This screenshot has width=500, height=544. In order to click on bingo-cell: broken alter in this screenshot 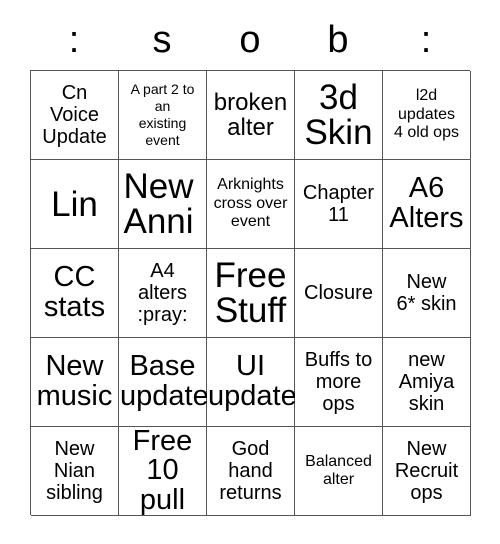, I will do `click(251, 115)`.